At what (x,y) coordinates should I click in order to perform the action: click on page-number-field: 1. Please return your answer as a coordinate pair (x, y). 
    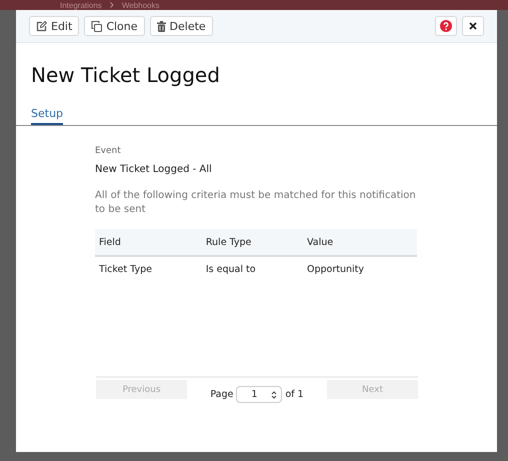
    Looking at the image, I should click on (259, 394).